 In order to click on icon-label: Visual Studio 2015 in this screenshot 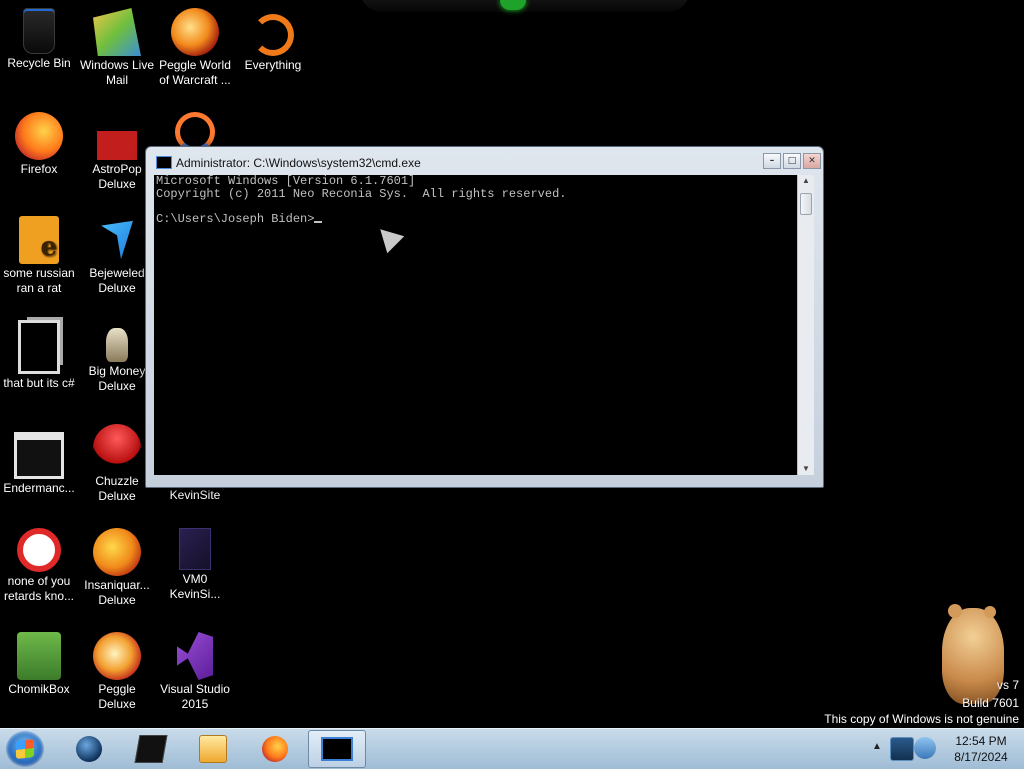, I will do `click(195, 696)`.